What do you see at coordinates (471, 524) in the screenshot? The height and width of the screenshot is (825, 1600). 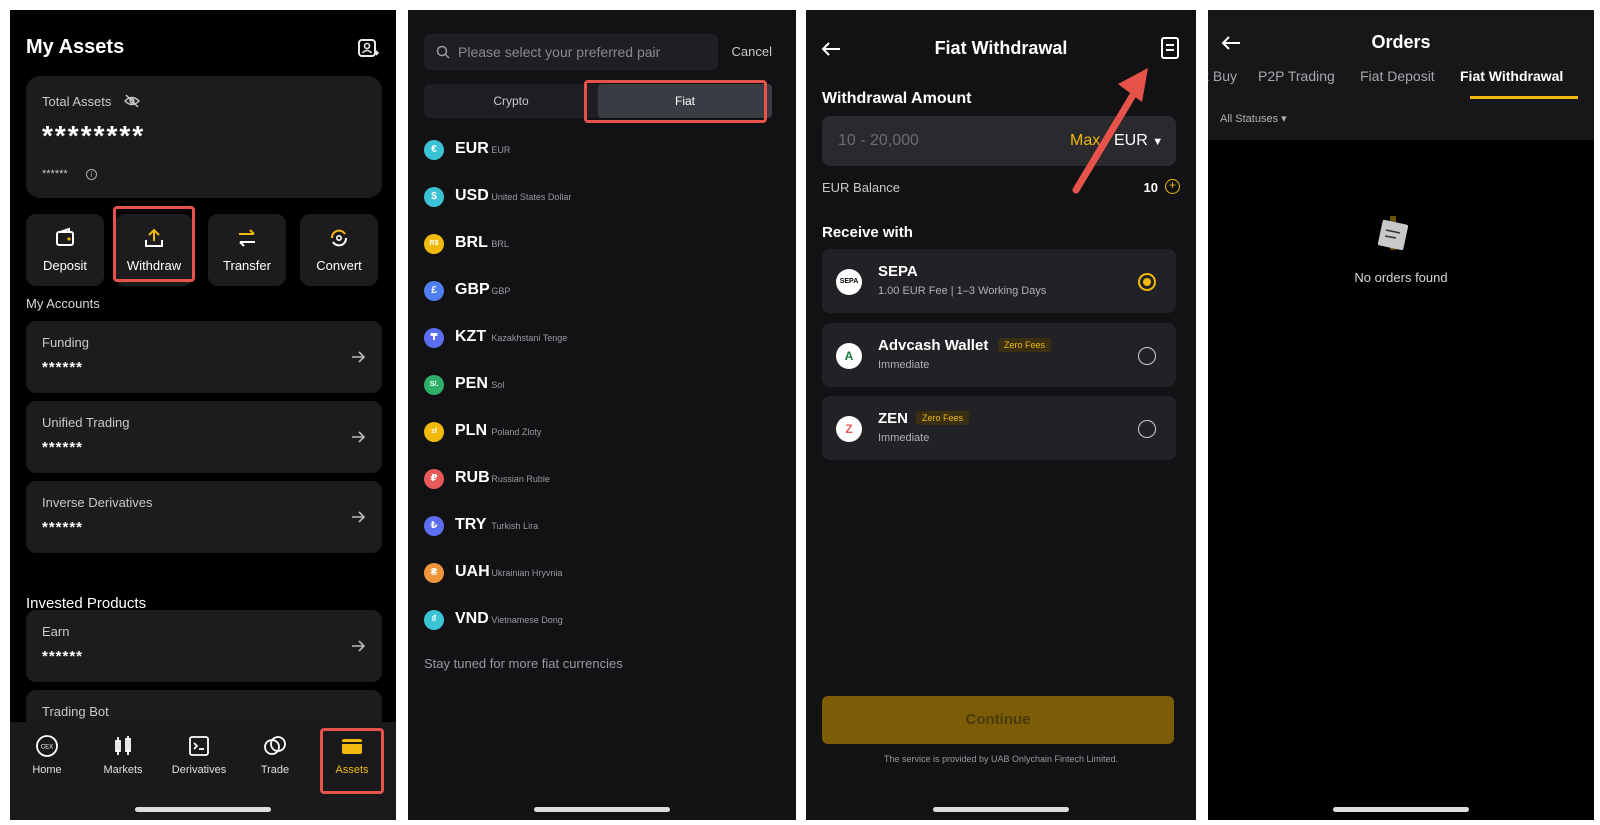 I see `currency-code: TRY` at bounding box center [471, 524].